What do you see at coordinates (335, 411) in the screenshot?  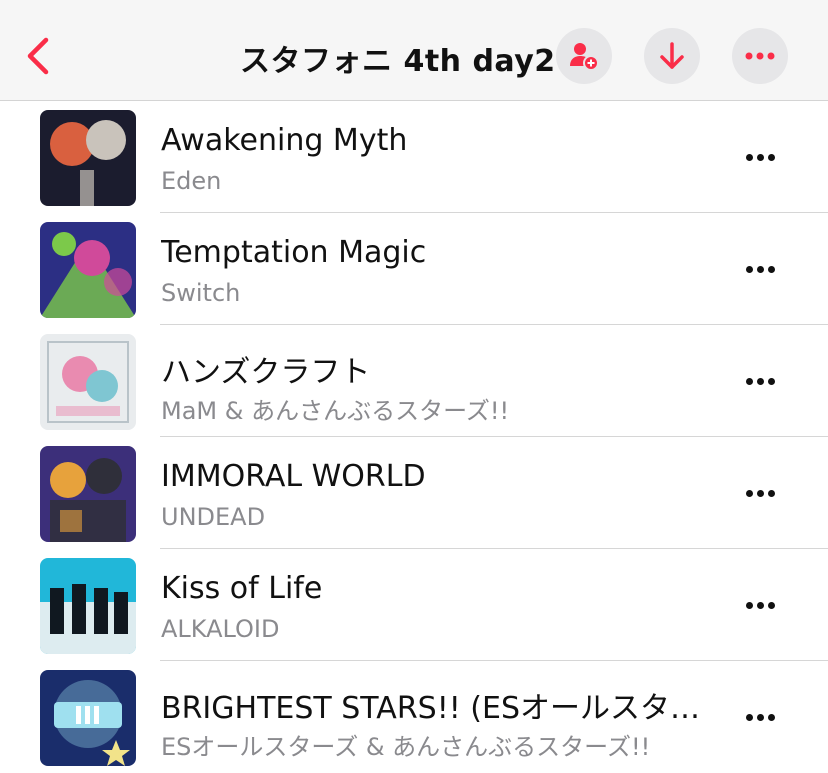 I see `song-artist: MaM & あんさんぶるスターズ!!` at bounding box center [335, 411].